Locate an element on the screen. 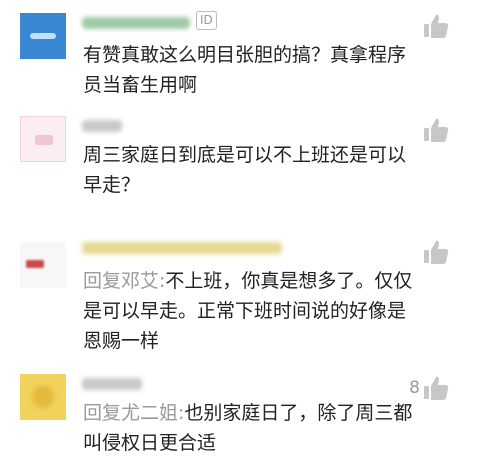  reply-text: 回复邓艾:不上班，你真是想多了。仅仅是可以早走。正常下班时间说的好像是恩赐一样 is located at coordinates (248, 311).